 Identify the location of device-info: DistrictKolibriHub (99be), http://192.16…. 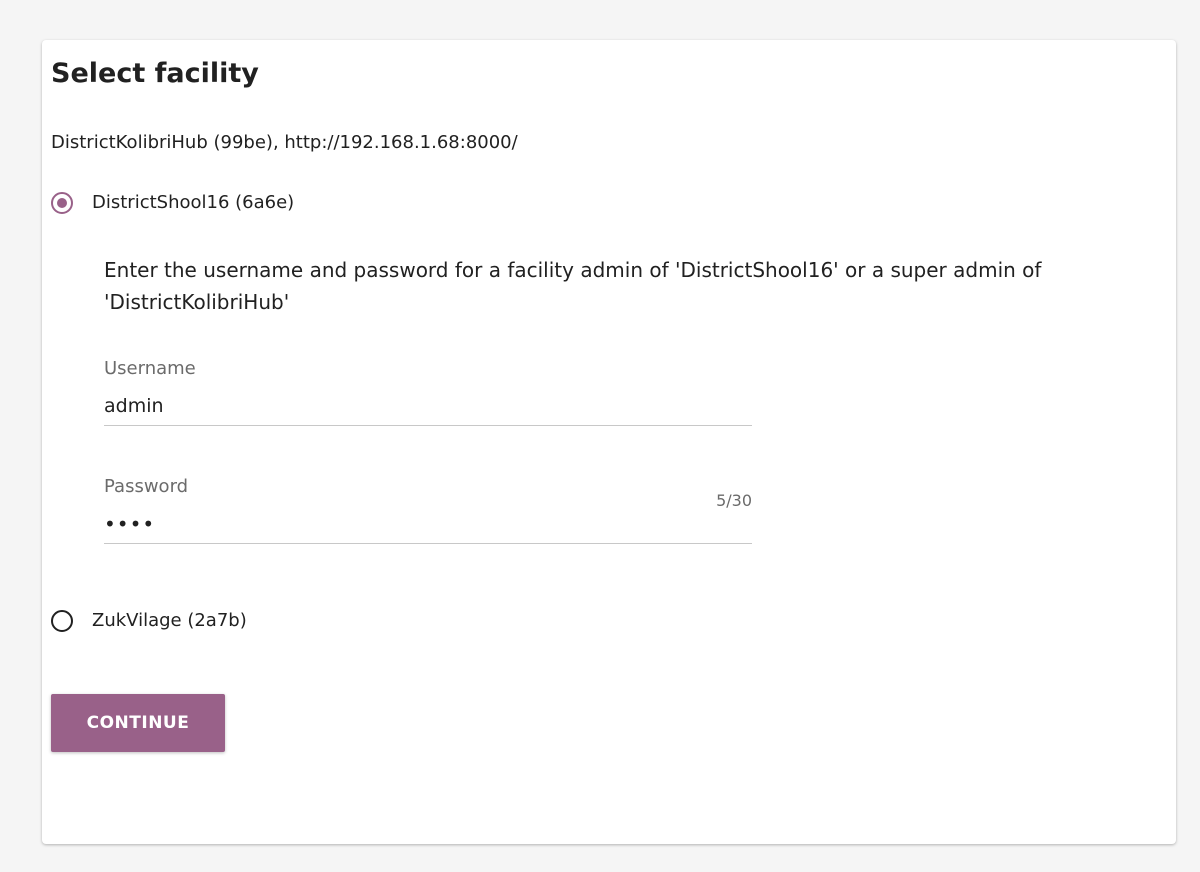
(284, 142).